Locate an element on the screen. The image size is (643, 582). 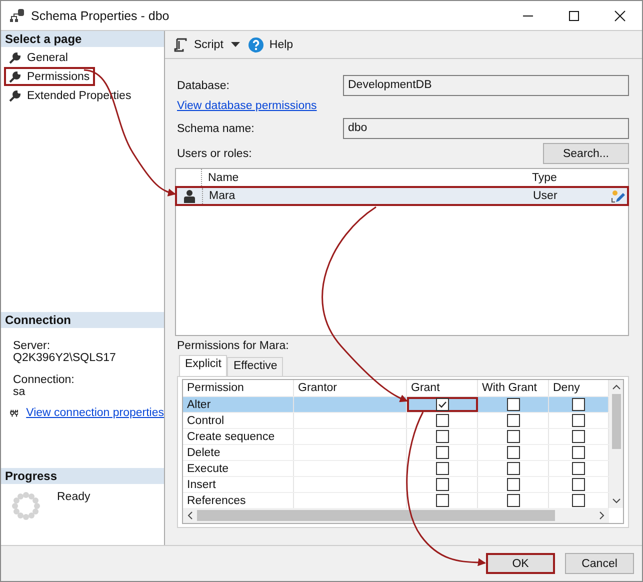
database-label: Database: is located at coordinates (203, 86).